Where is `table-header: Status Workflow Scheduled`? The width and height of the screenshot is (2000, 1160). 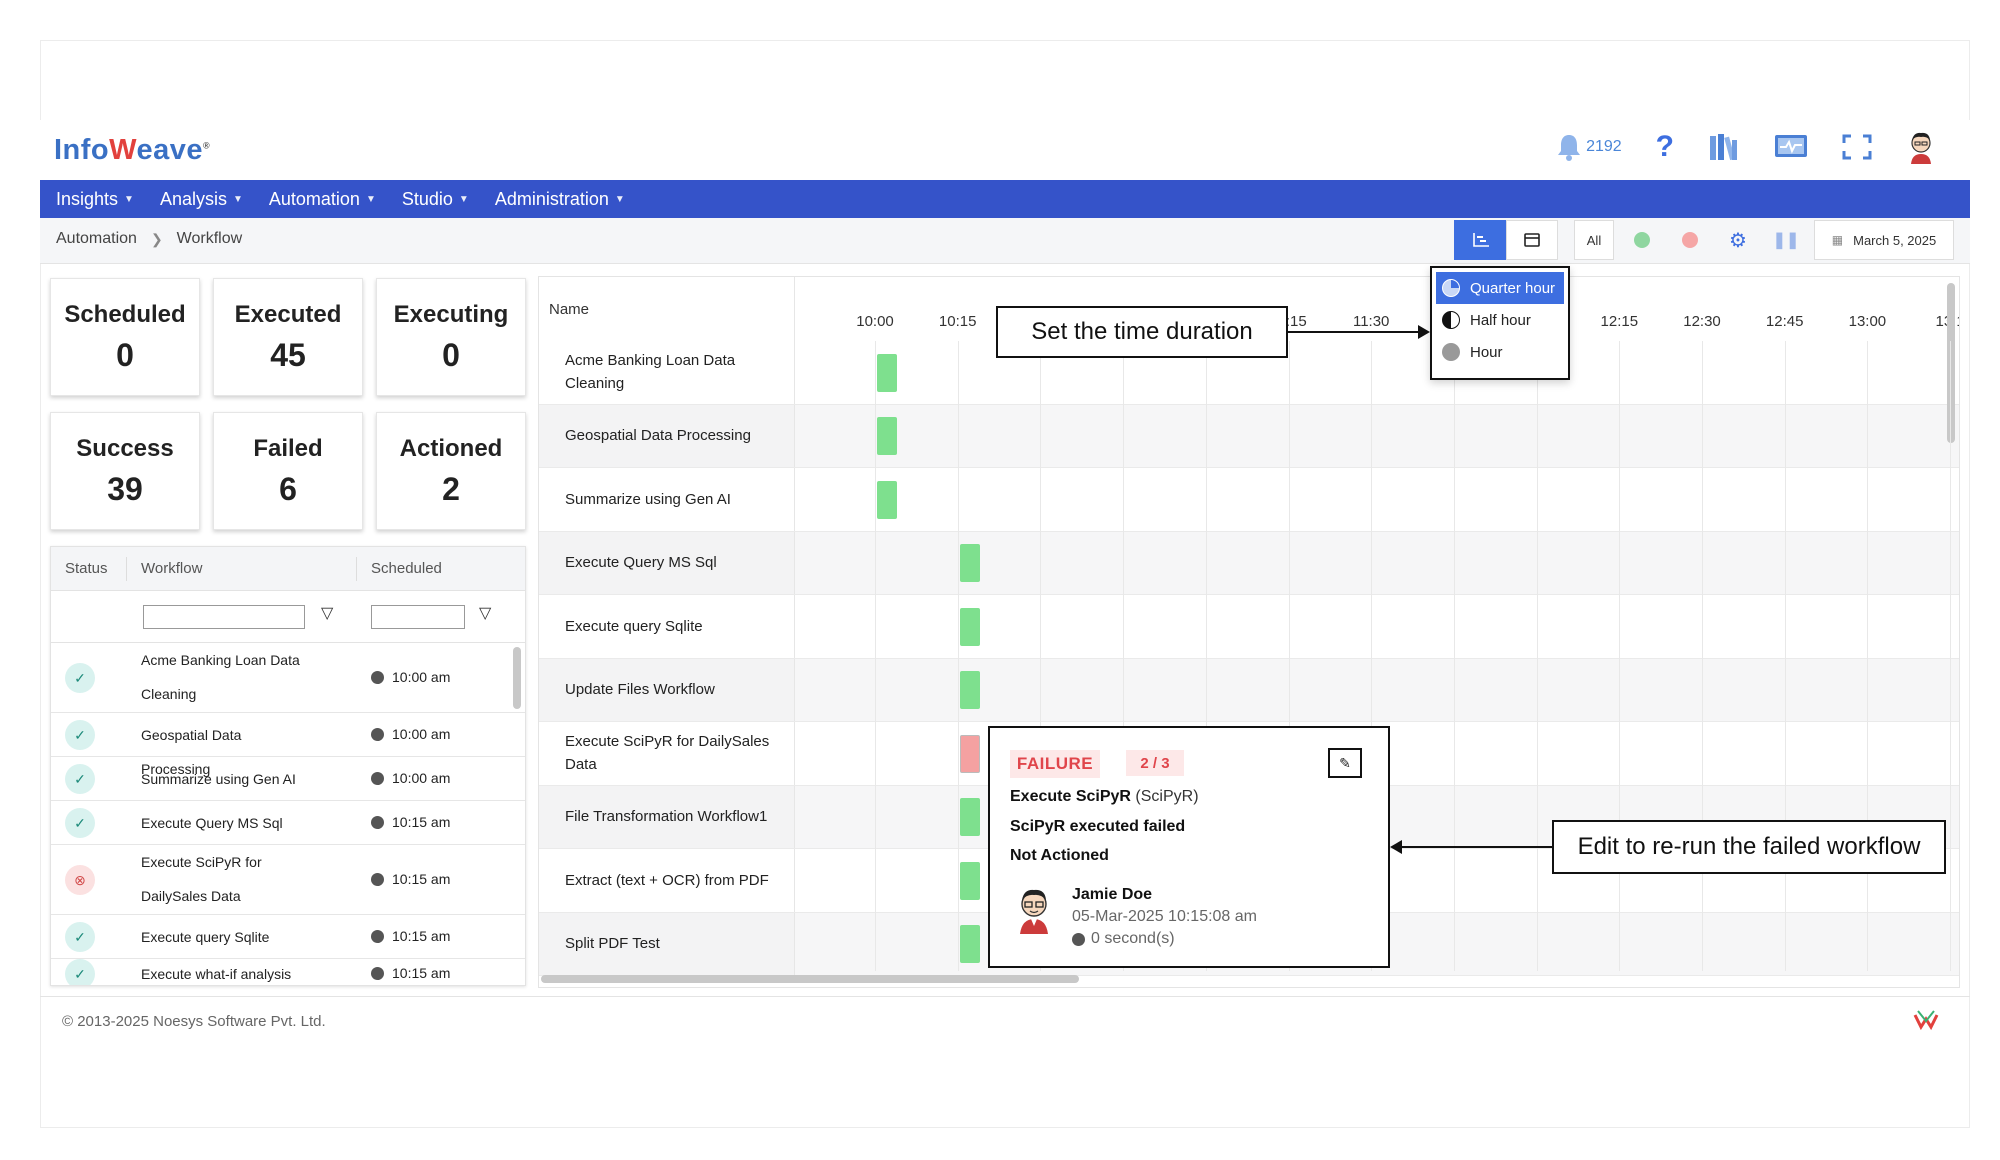 table-header: Status Workflow Scheduled is located at coordinates (288, 569).